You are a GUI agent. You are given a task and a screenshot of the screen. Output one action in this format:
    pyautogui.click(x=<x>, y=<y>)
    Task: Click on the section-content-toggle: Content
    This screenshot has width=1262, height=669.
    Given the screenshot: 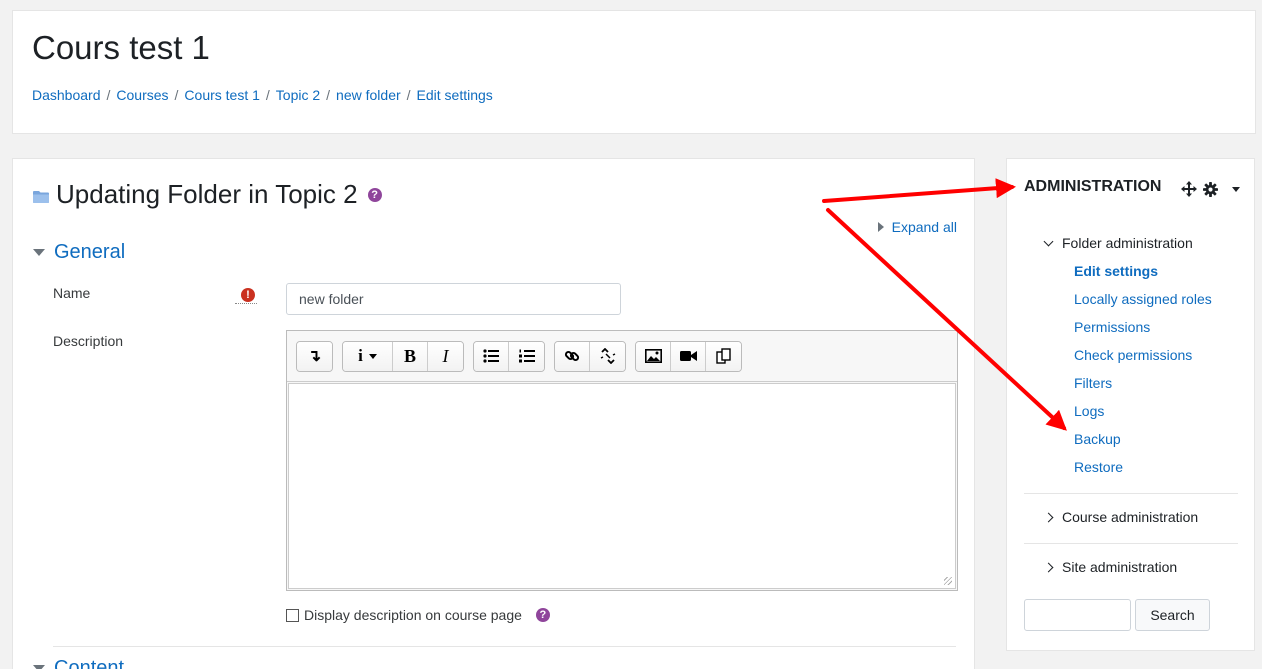 What is the action you would take?
    pyautogui.click(x=78, y=663)
    